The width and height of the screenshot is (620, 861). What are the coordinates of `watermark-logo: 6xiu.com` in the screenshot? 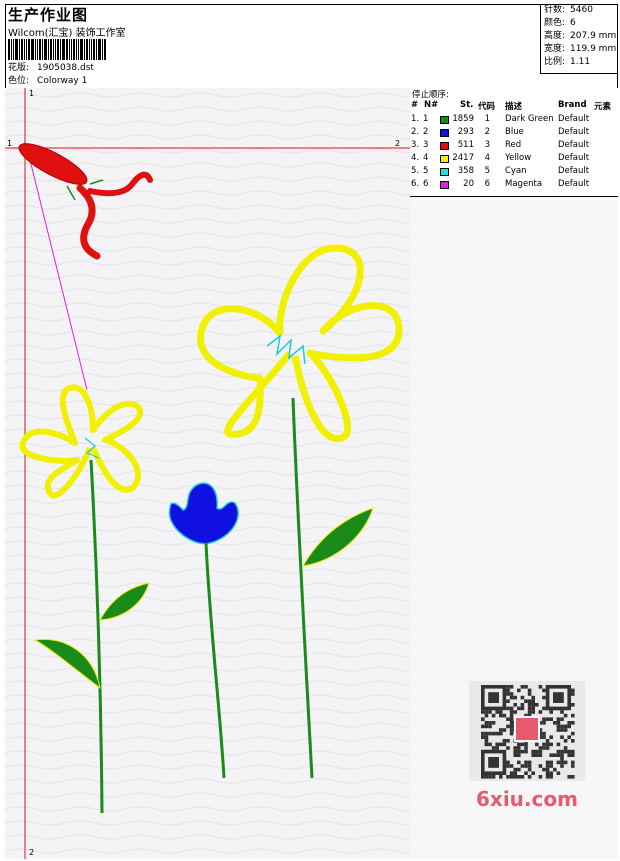 It's located at (527, 799).